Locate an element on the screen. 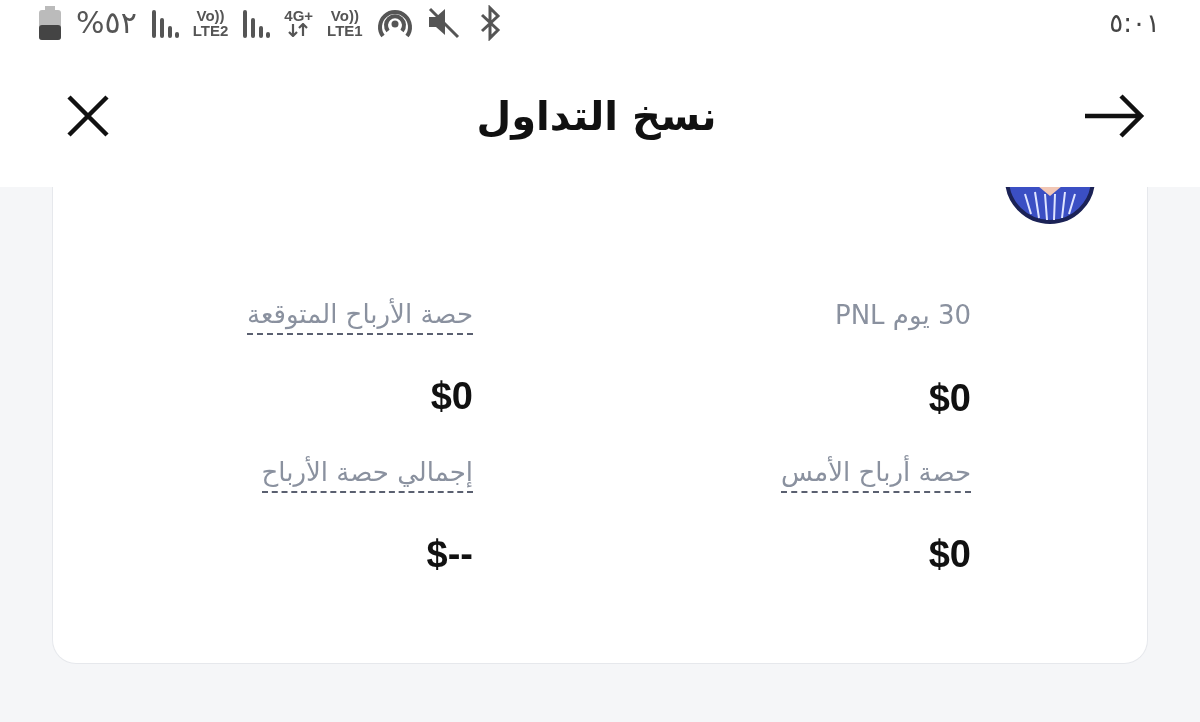 This screenshot has height=722, width=1200. stat-label: حصة أرباح الأمس is located at coordinates (876, 474).